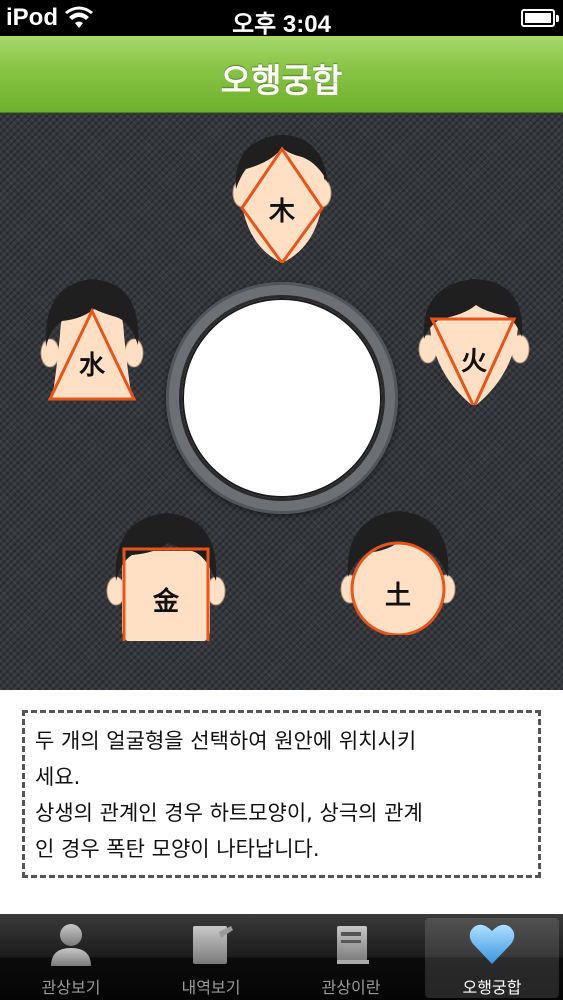 This screenshot has height=1000, width=563. What do you see at coordinates (492, 944) in the screenshot?
I see `heart-icon` at bounding box center [492, 944].